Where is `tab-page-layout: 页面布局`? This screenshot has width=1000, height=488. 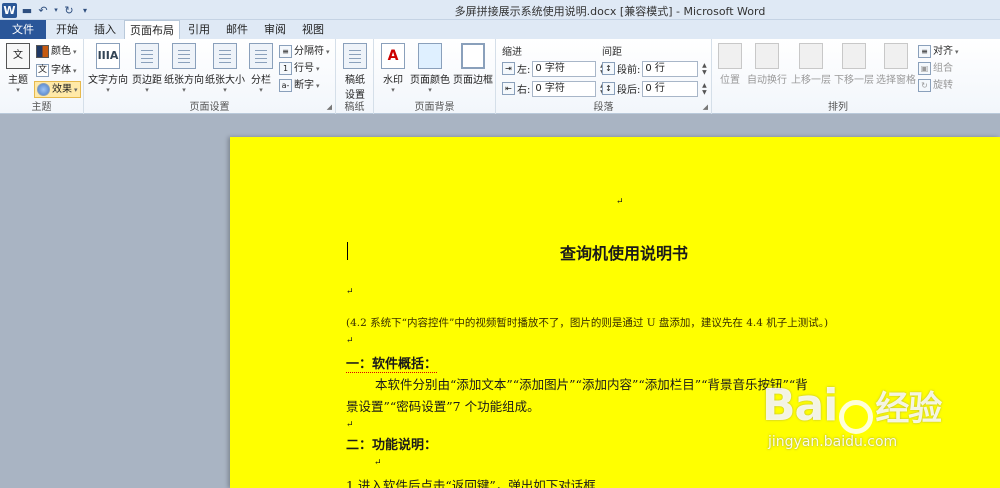 tab-page-layout: 页面布局 is located at coordinates (152, 30).